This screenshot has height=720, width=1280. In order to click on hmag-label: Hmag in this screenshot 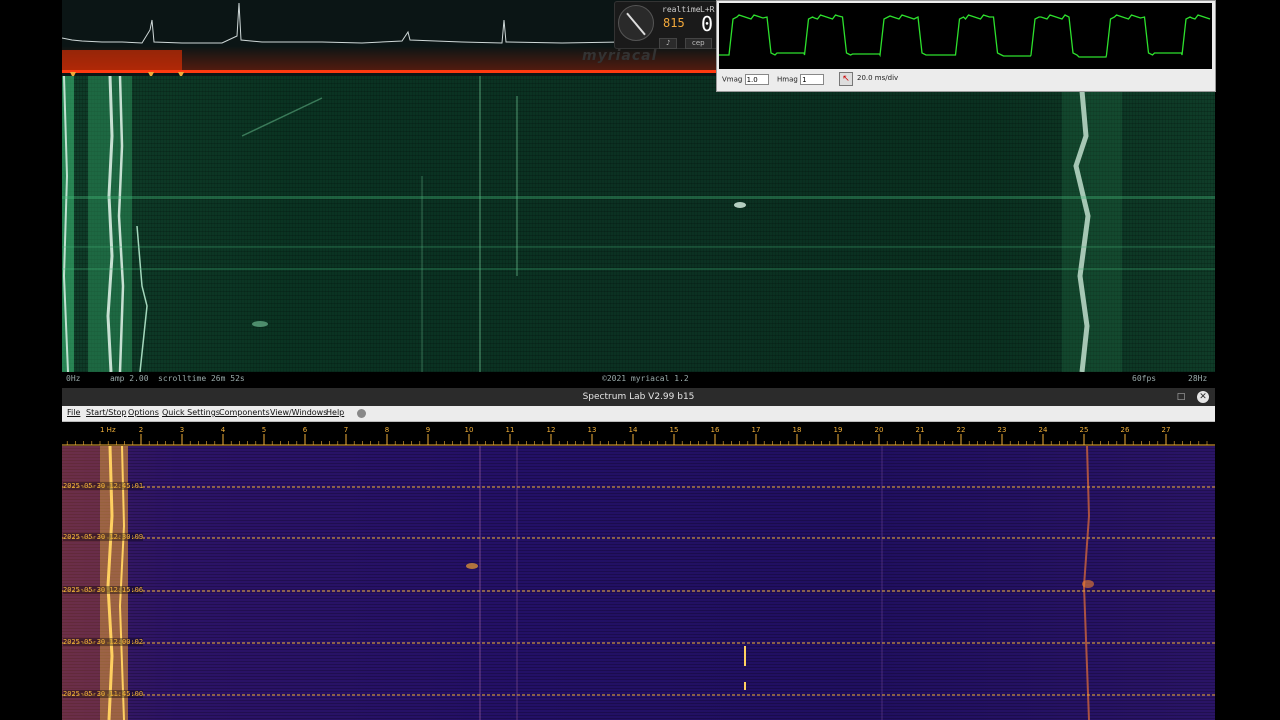, I will do `click(787, 79)`.